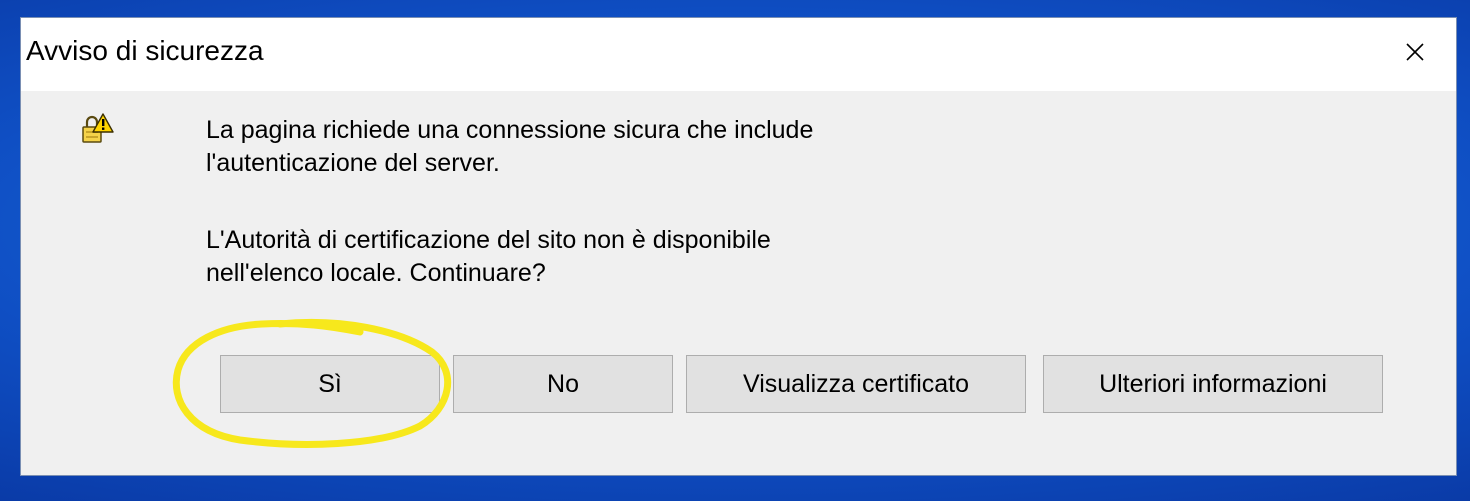  Describe the element at coordinates (330, 384) in the screenshot. I see `yes-button: Sì` at that location.